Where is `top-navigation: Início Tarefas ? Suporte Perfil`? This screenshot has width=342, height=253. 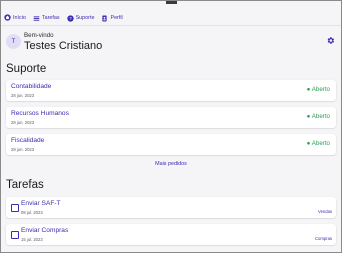 top-navigation: Início Tarefas ? Suporte Perfil is located at coordinates (171, 18).